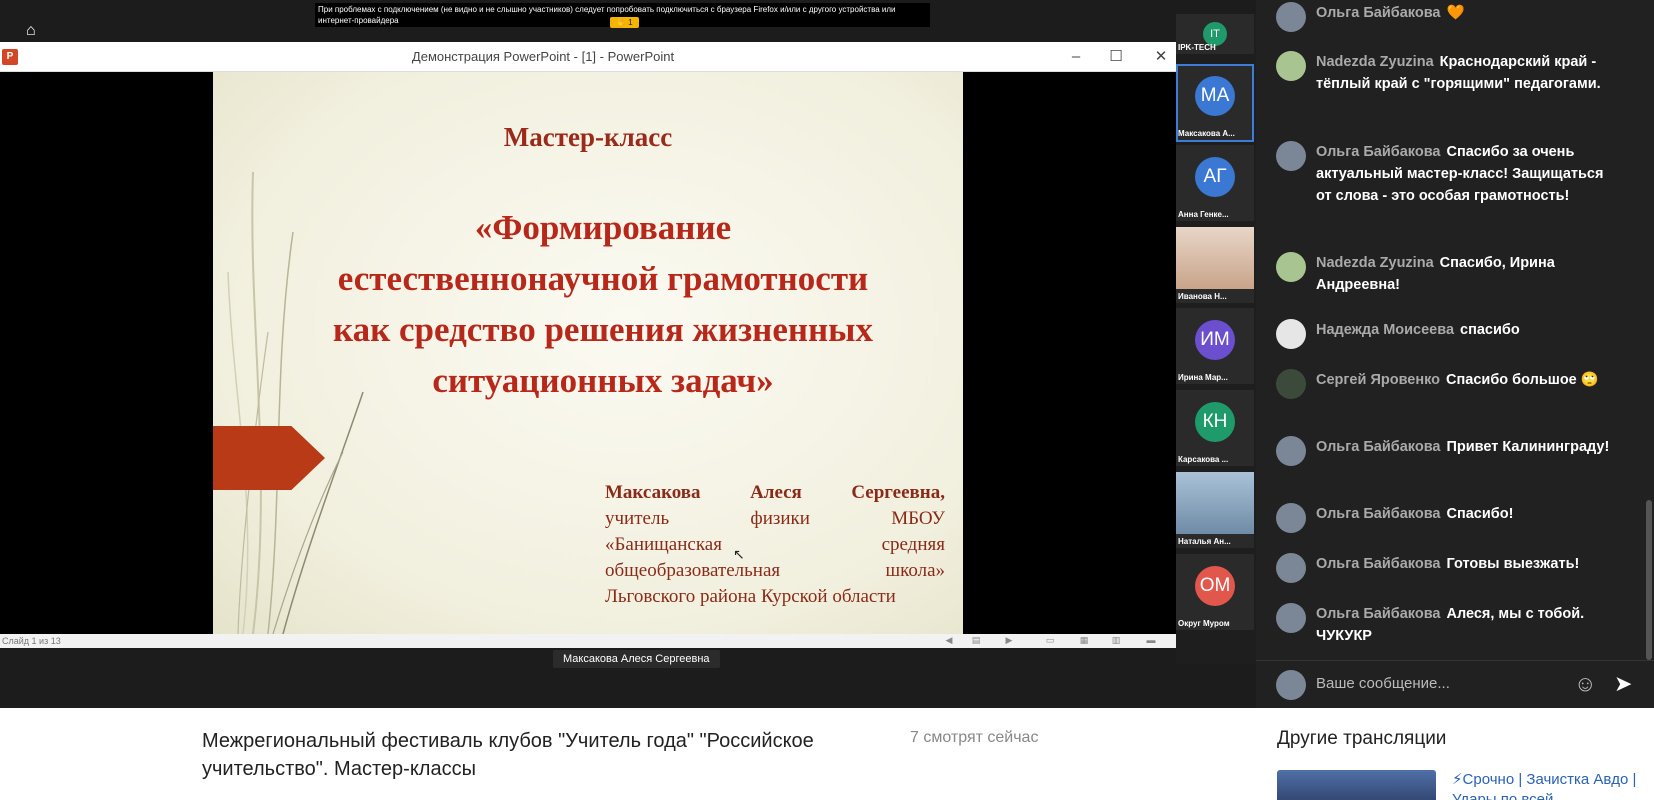  Describe the element at coordinates (588, 641) in the screenshot. I see `powerpoint-statusbar: Слайд 1 из 13 ◀ ▤ ▶ ▭ ▦ ▥ ▬` at that location.